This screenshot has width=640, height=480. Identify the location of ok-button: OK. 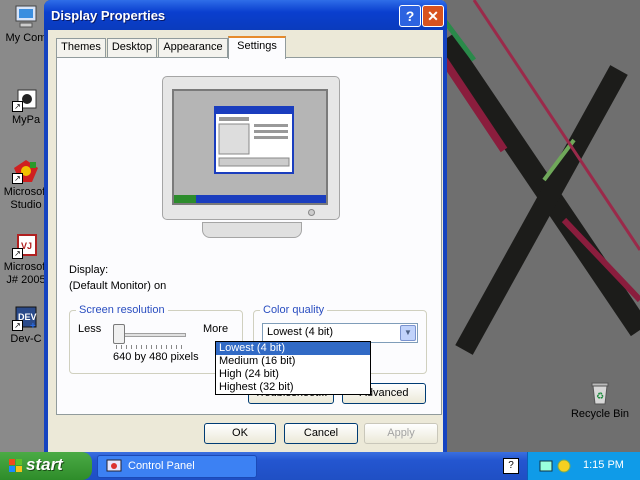
(240, 433).